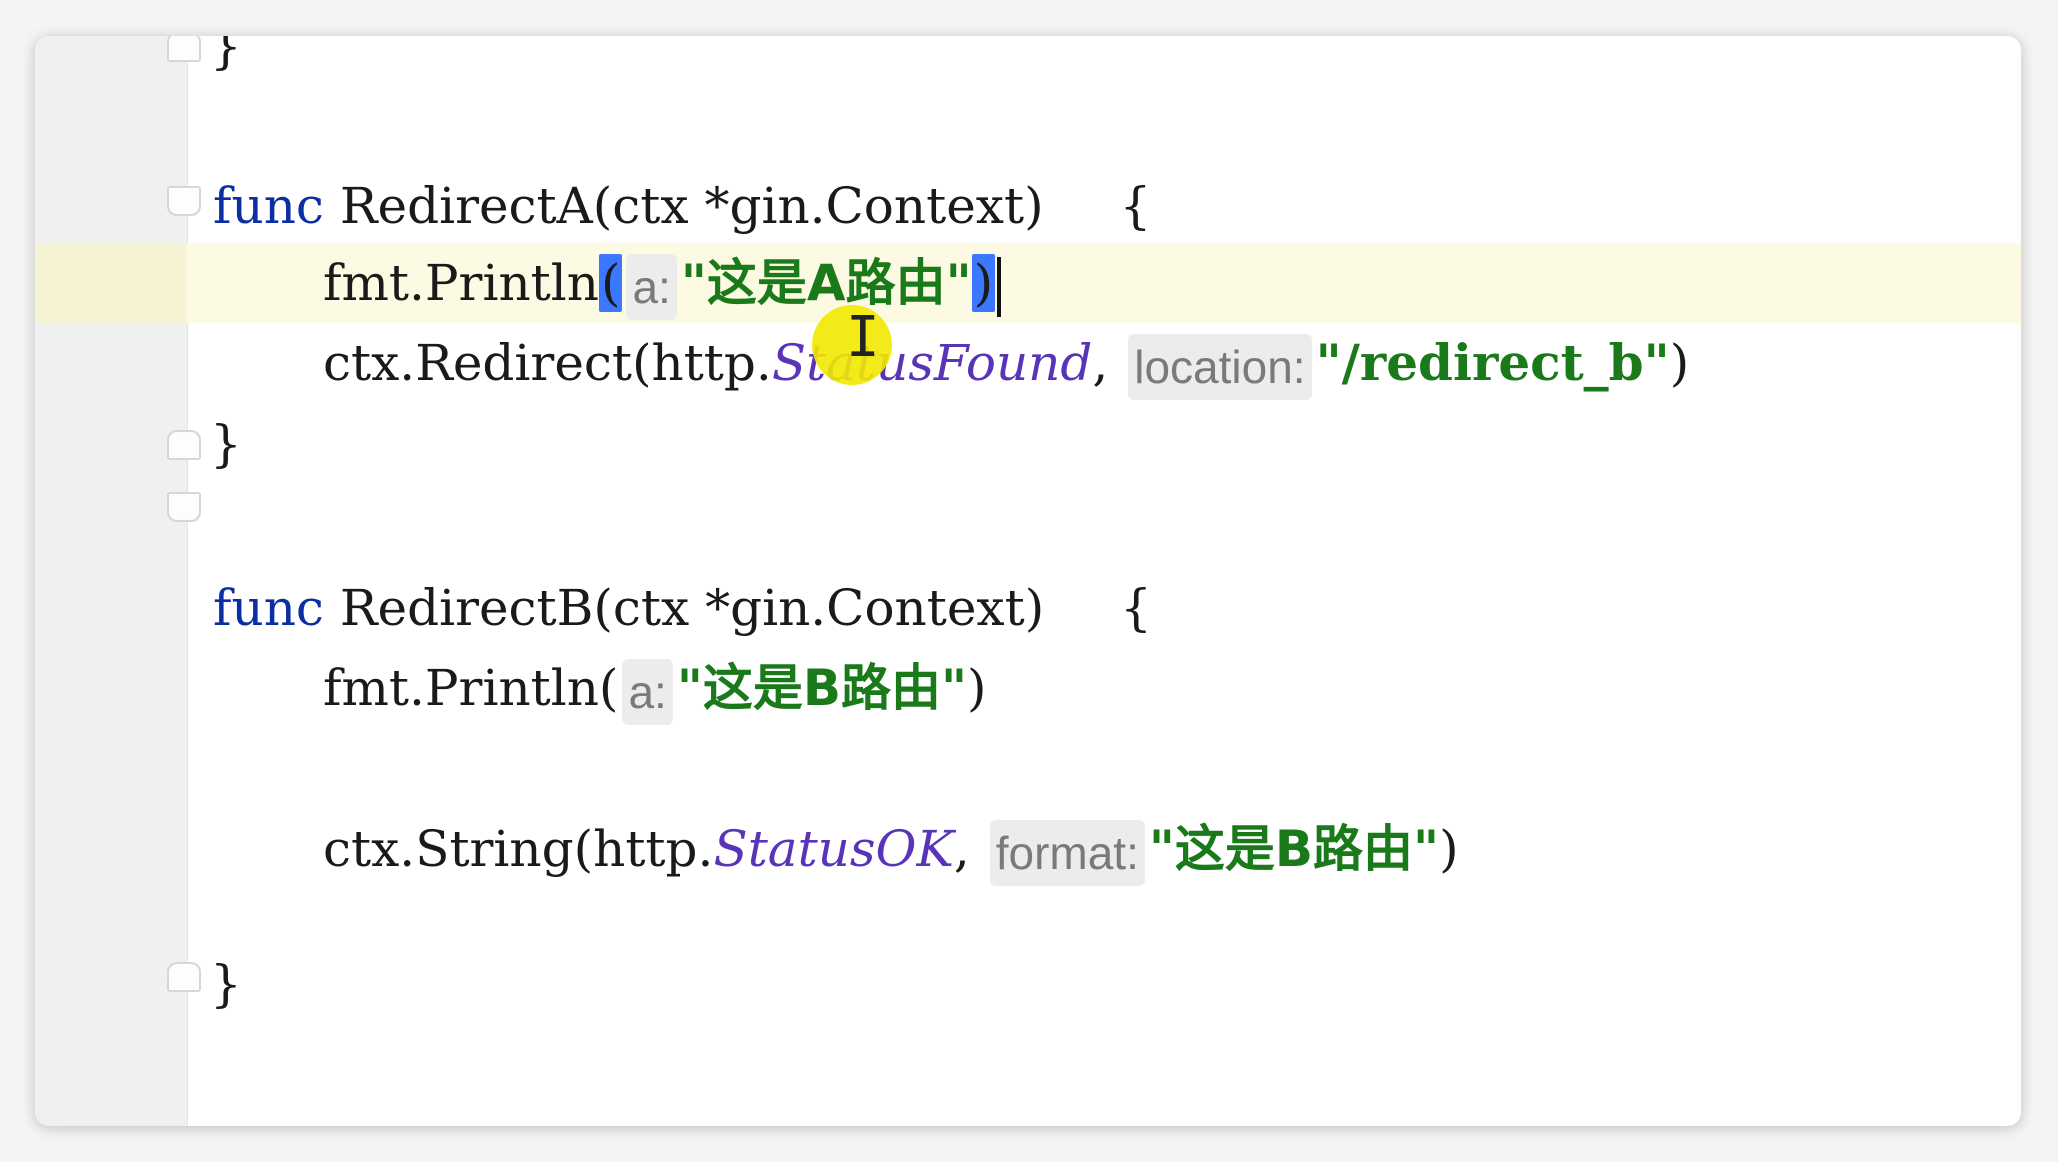 This screenshot has width=2058, height=1162. I want to click on ibeam-cursor-icon: I, so click(863, 337).